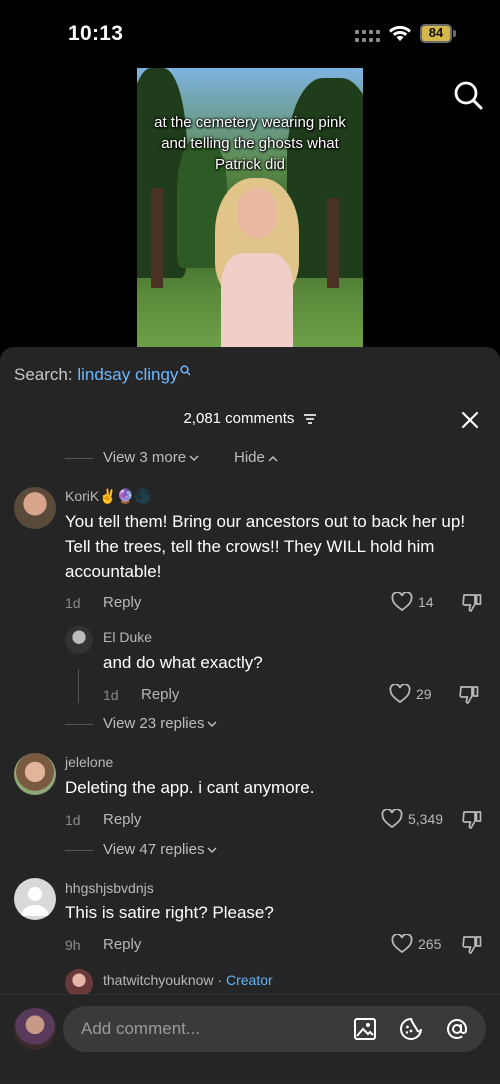  What do you see at coordinates (430, 944) in the screenshot?
I see `like-count: 265` at bounding box center [430, 944].